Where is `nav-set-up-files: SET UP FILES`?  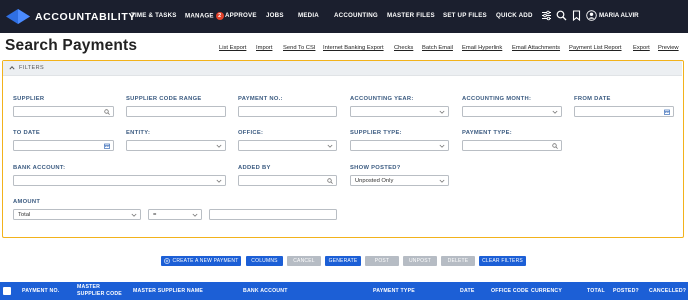
nav-set-up-files: SET UP FILES is located at coordinates (465, 15).